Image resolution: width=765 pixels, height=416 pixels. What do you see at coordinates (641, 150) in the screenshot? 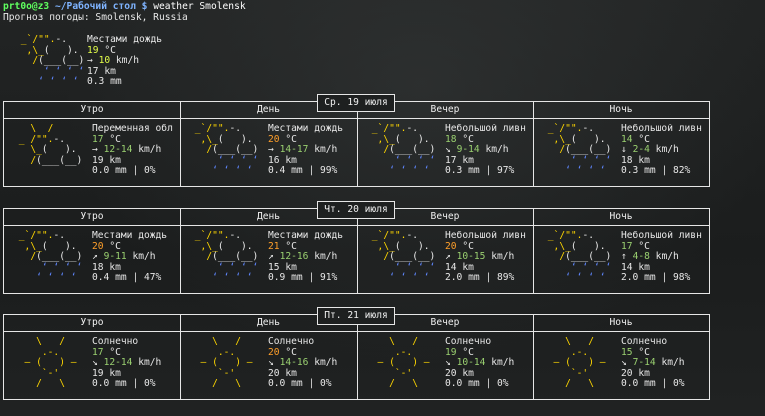
I see `wind-speed: 2-4` at bounding box center [641, 150].